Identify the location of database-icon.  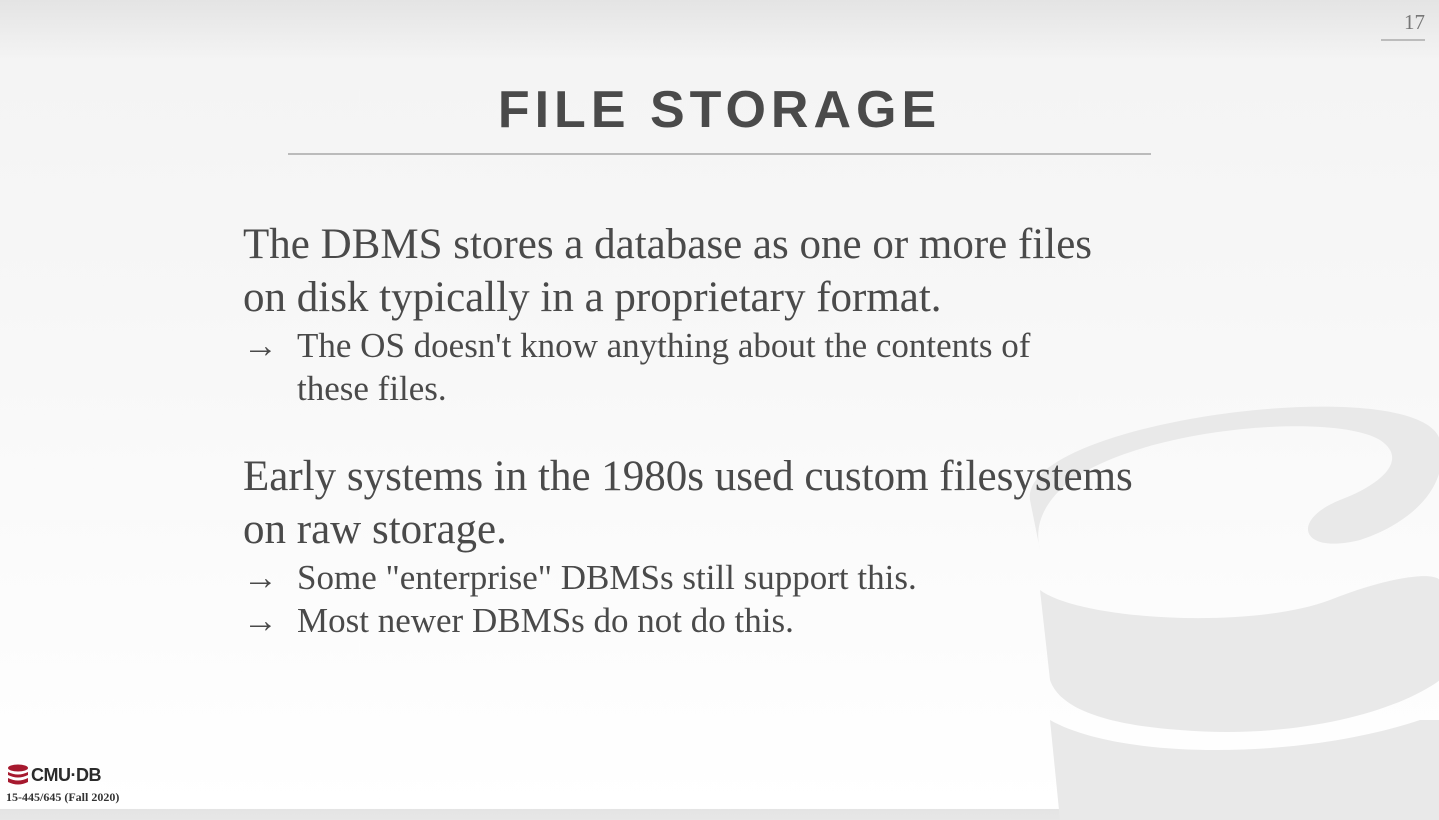
(18, 774).